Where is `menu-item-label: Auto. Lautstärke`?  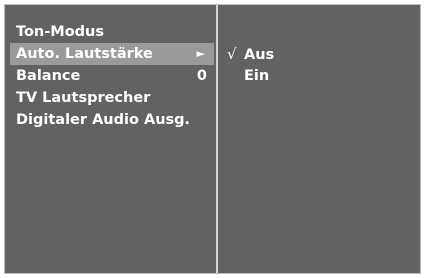
menu-item-label: Auto. Lautstärke is located at coordinates (84, 54).